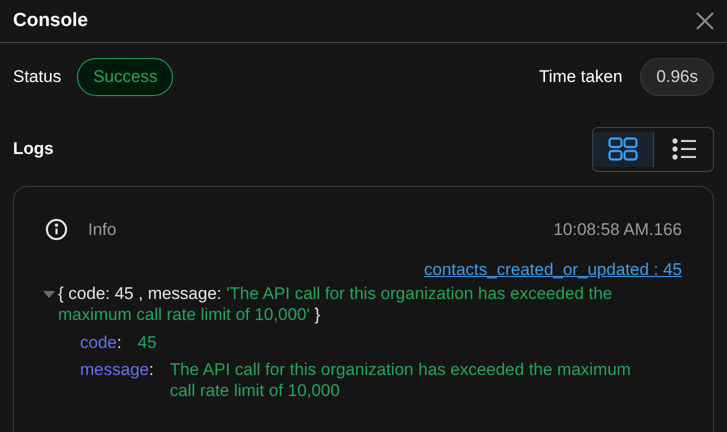 The height and width of the screenshot is (432, 727). What do you see at coordinates (553, 269) in the screenshot?
I see `log-source-link: contacts_created_or_updated : 45` at bounding box center [553, 269].